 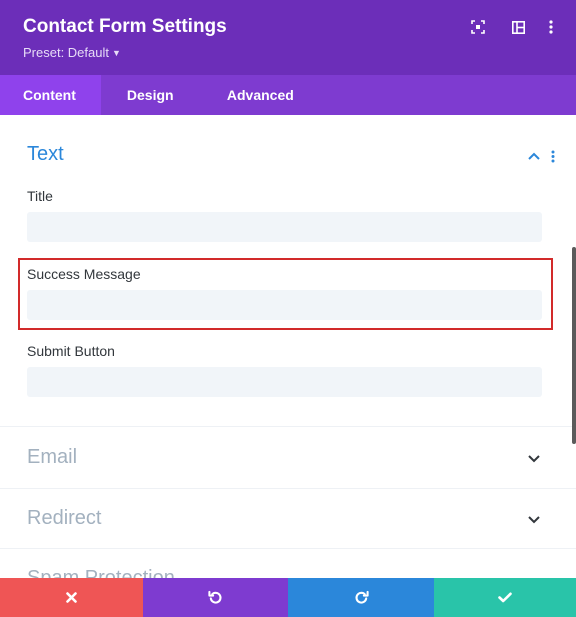 I want to click on success-message-label: Success Message, so click(x=84, y=274).